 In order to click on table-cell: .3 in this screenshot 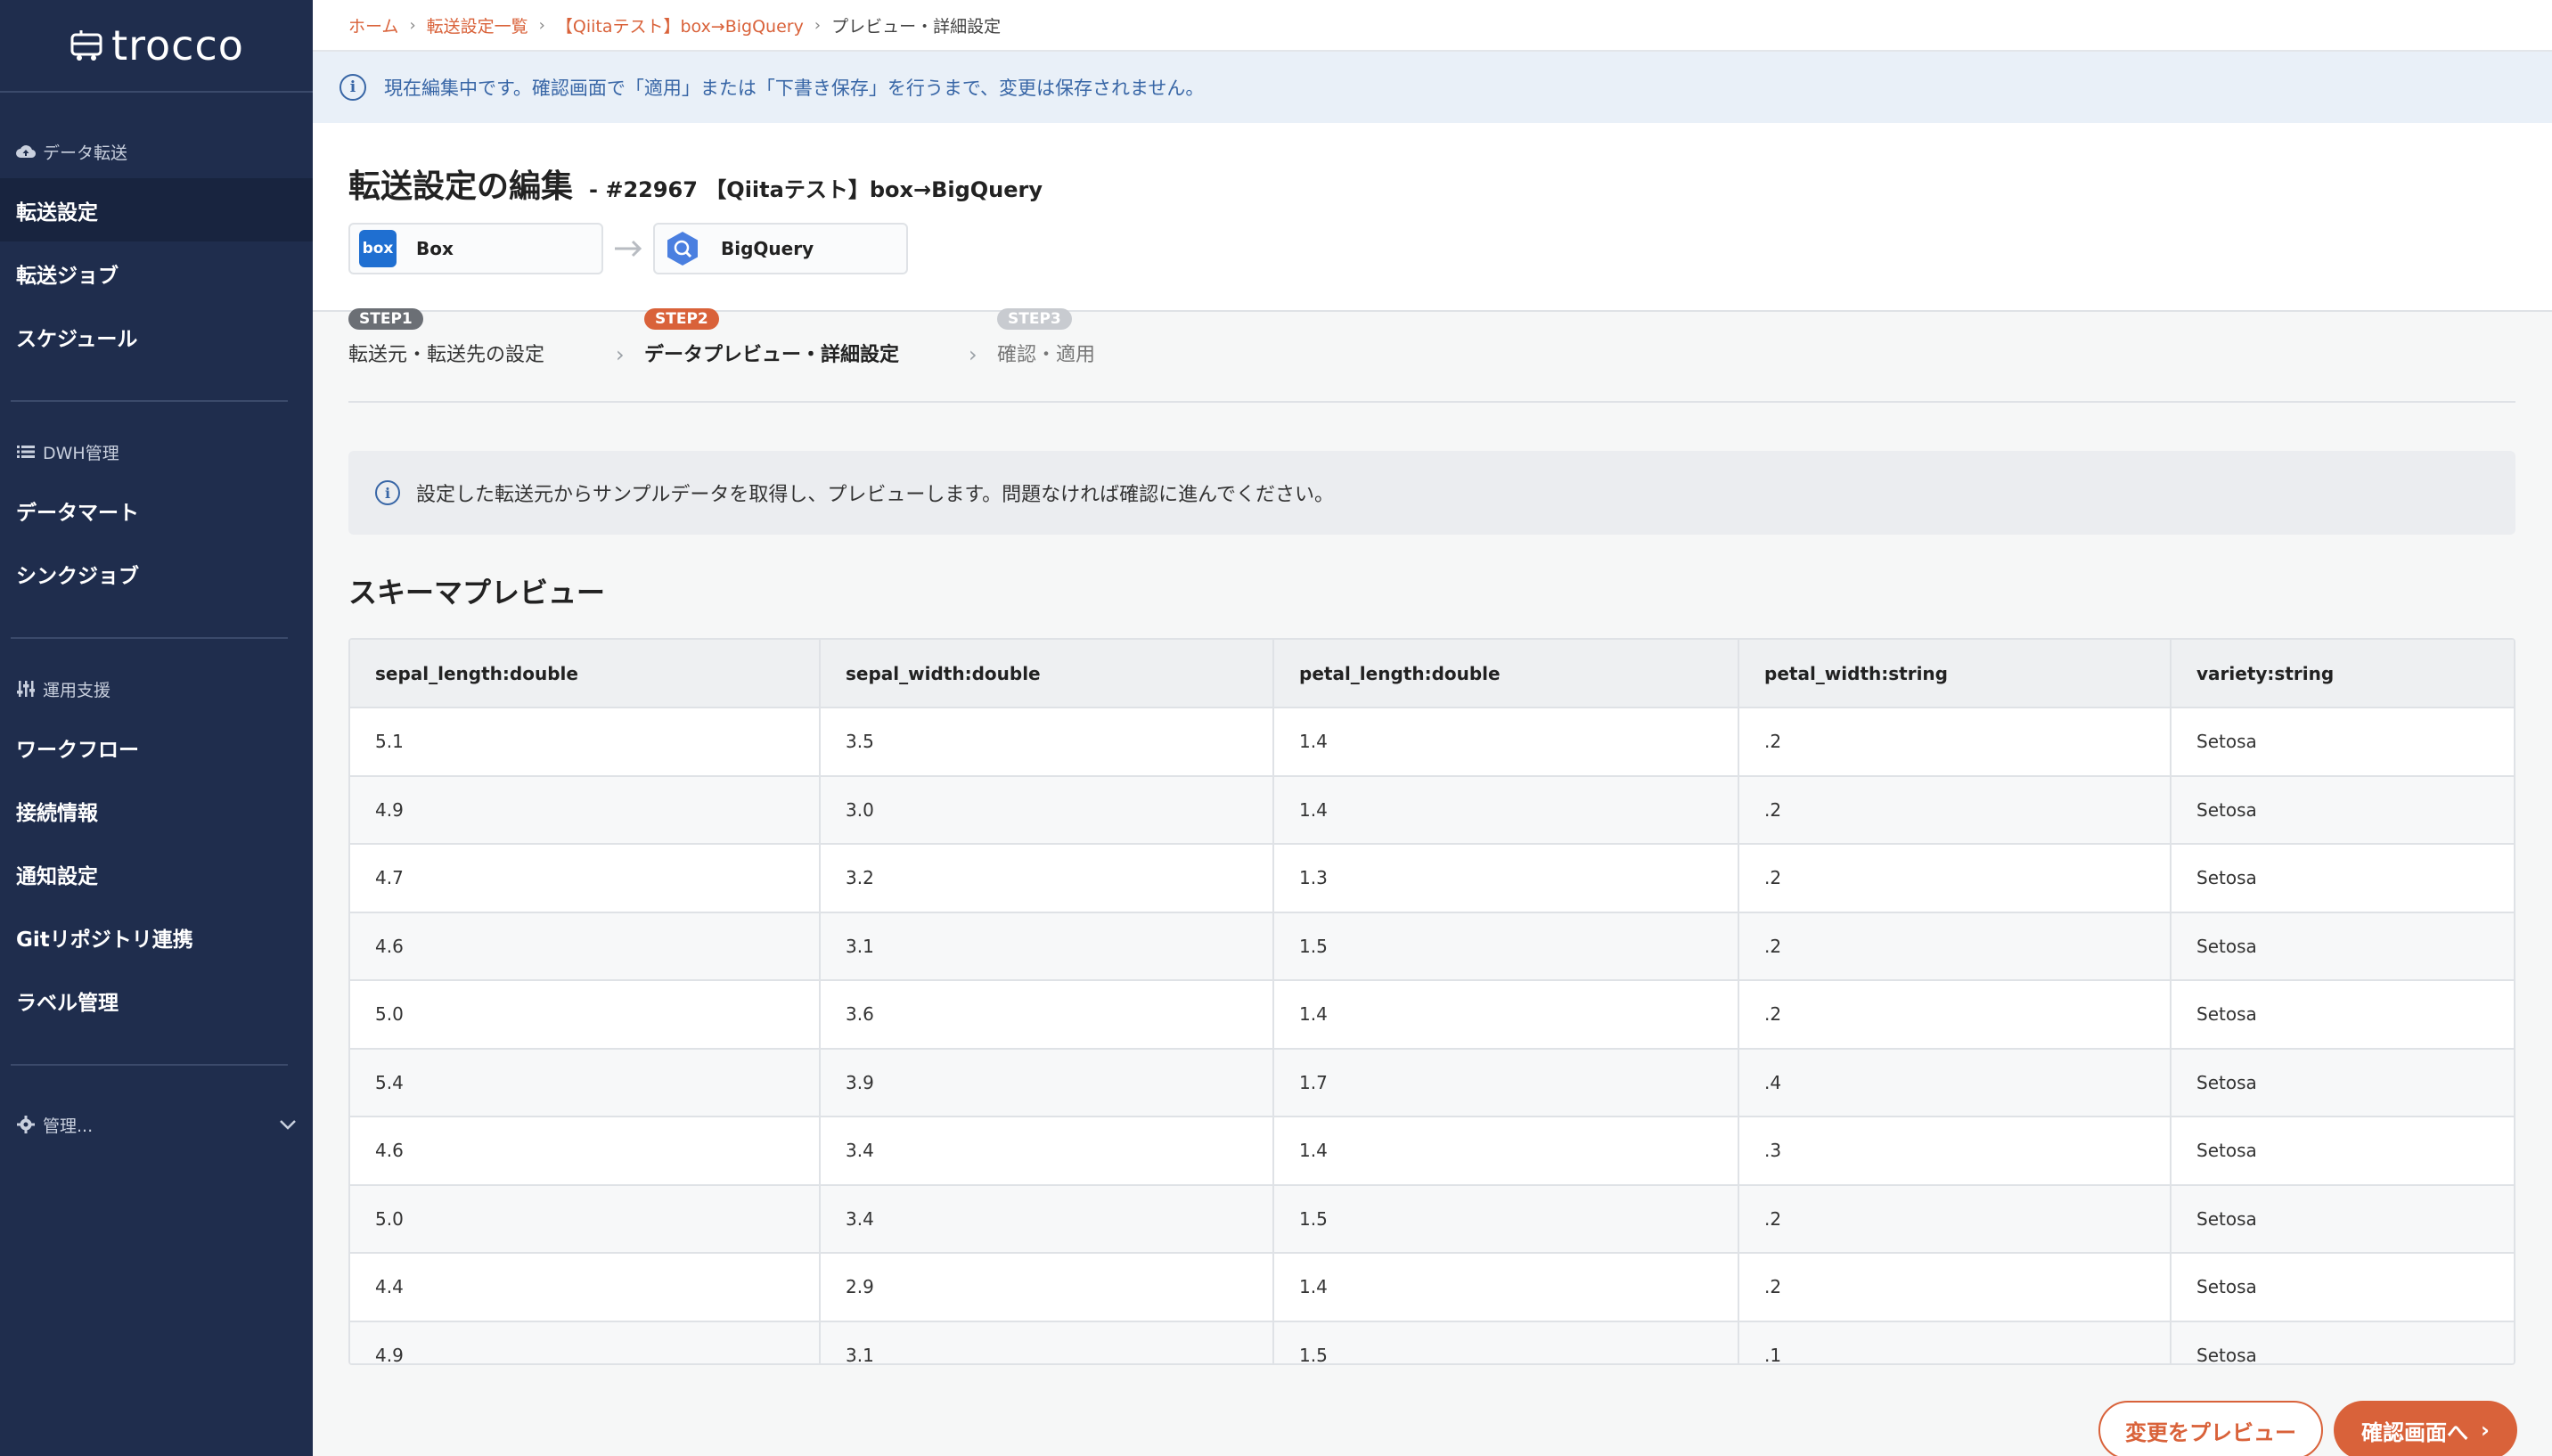, I will do `click(1955, 1151)`.